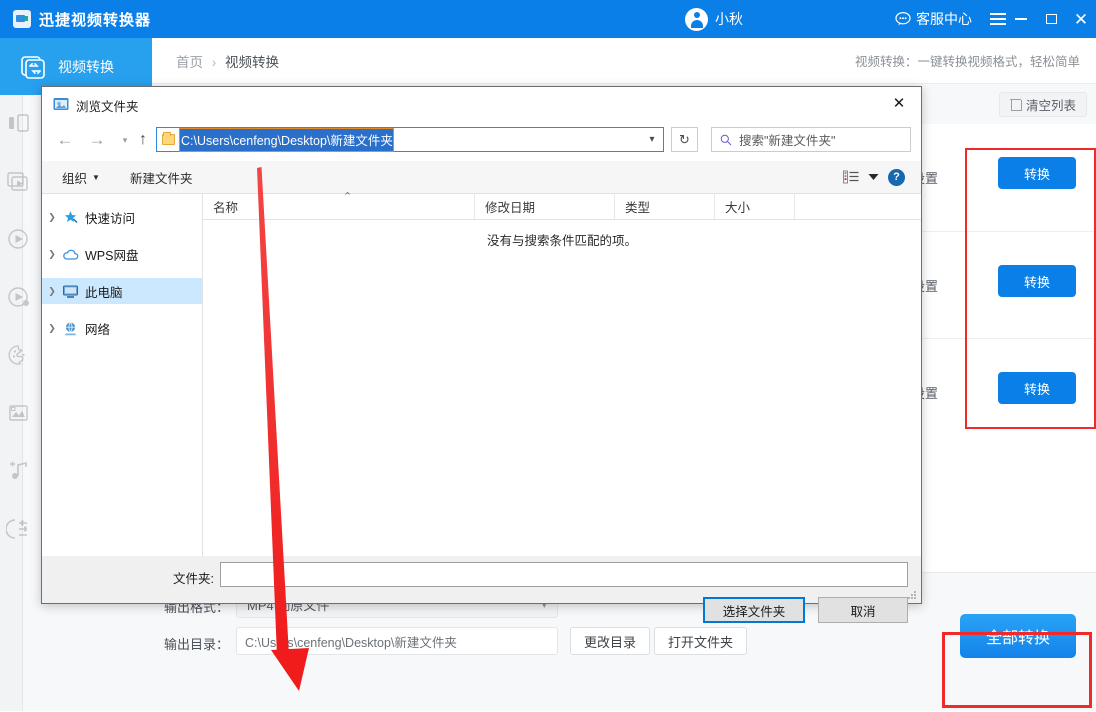 Image resolution: width=1096 pixels, height=712 pixels. What do you see at coordinates (1015, 104) in the screenshot?
I see `trash-icon` at bounding box center [1015, 104].